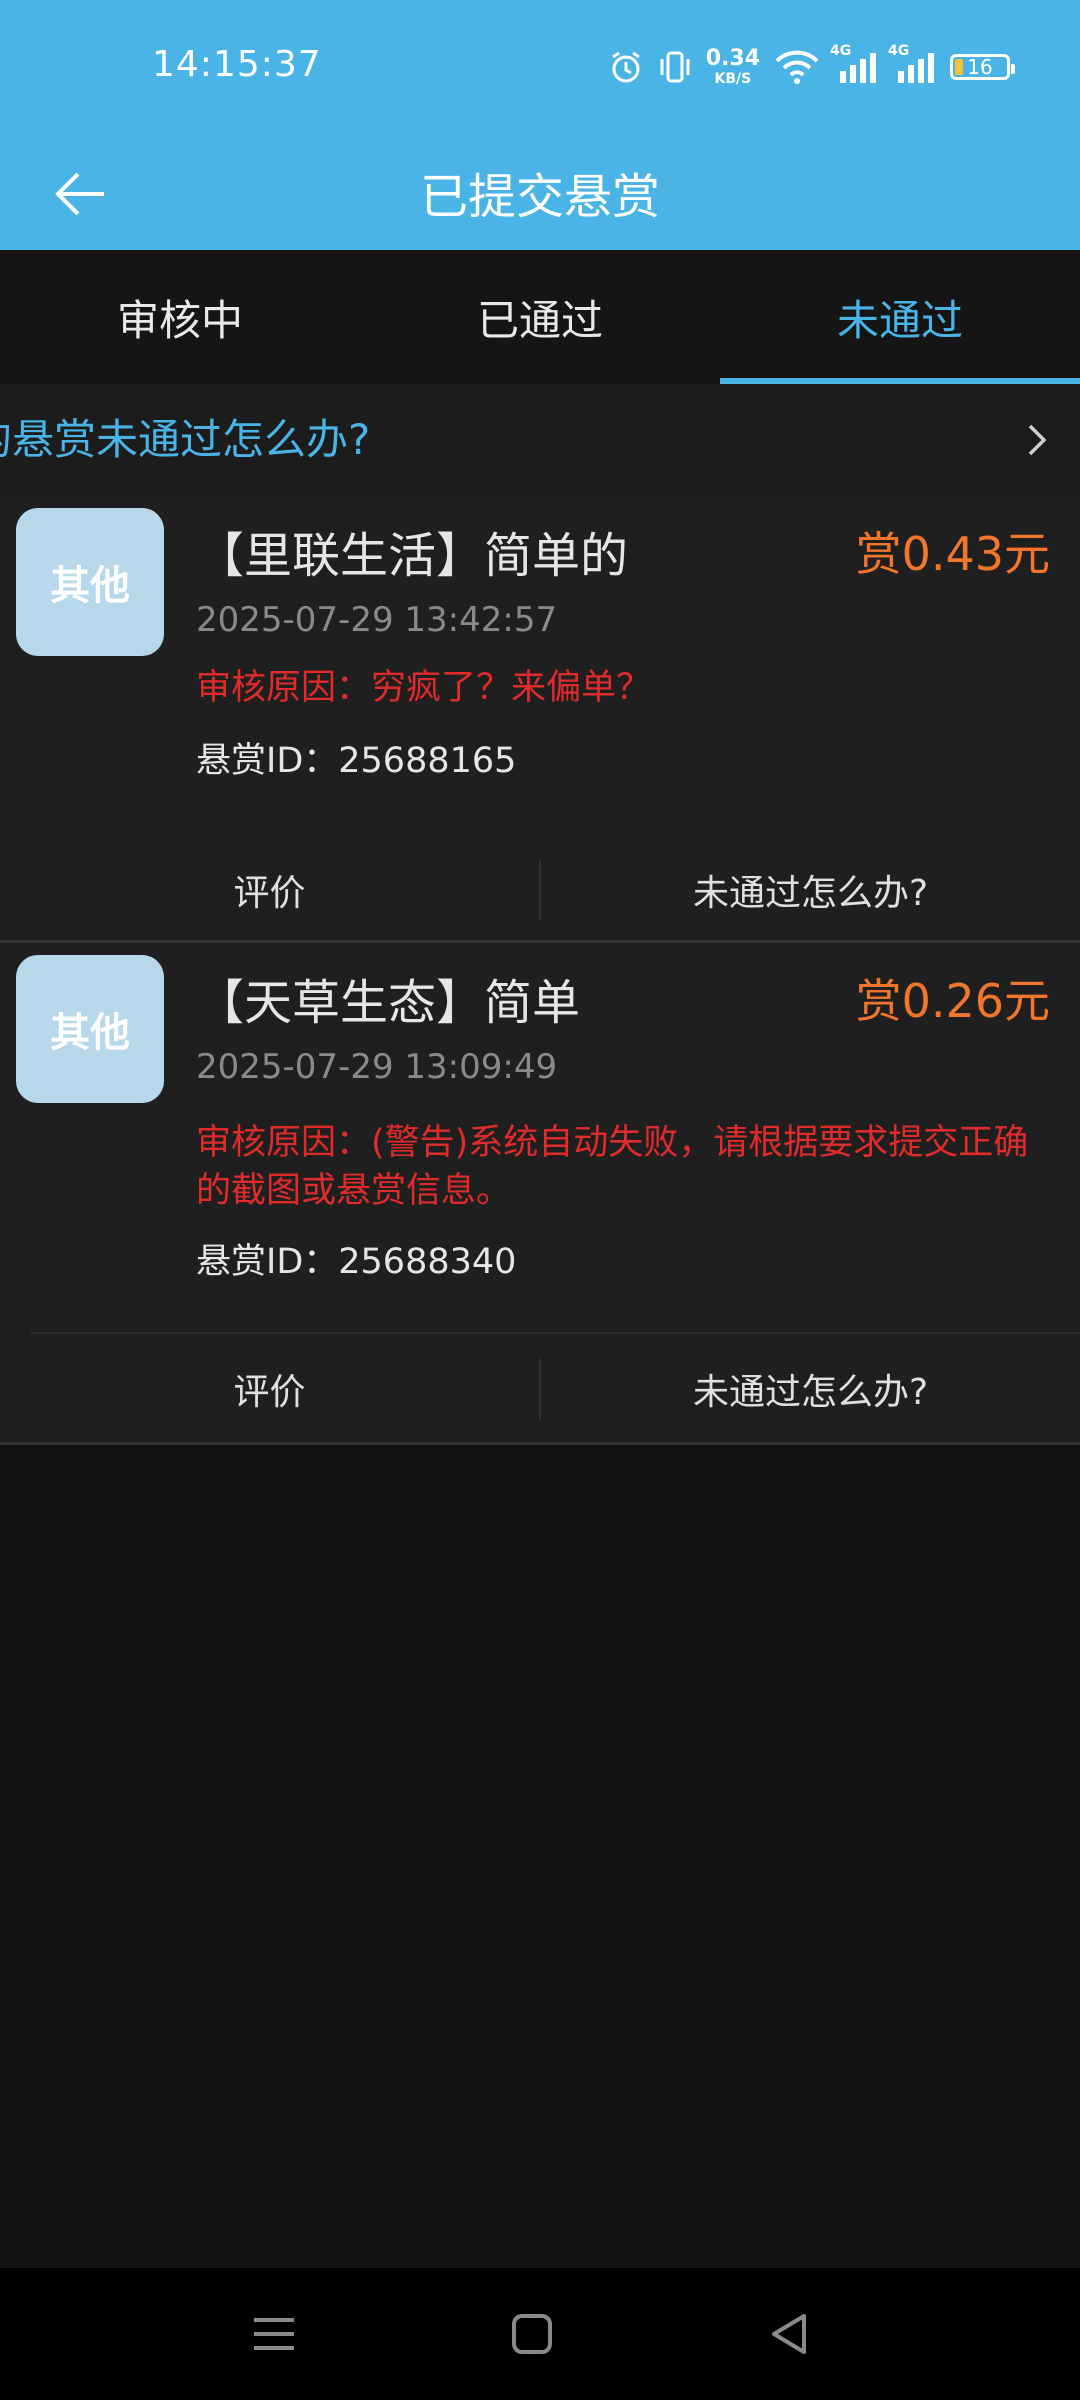  Describe the element at coordinates (952, 554) in the screenshot. I see `card-reward: 赏0.43元` at that location.